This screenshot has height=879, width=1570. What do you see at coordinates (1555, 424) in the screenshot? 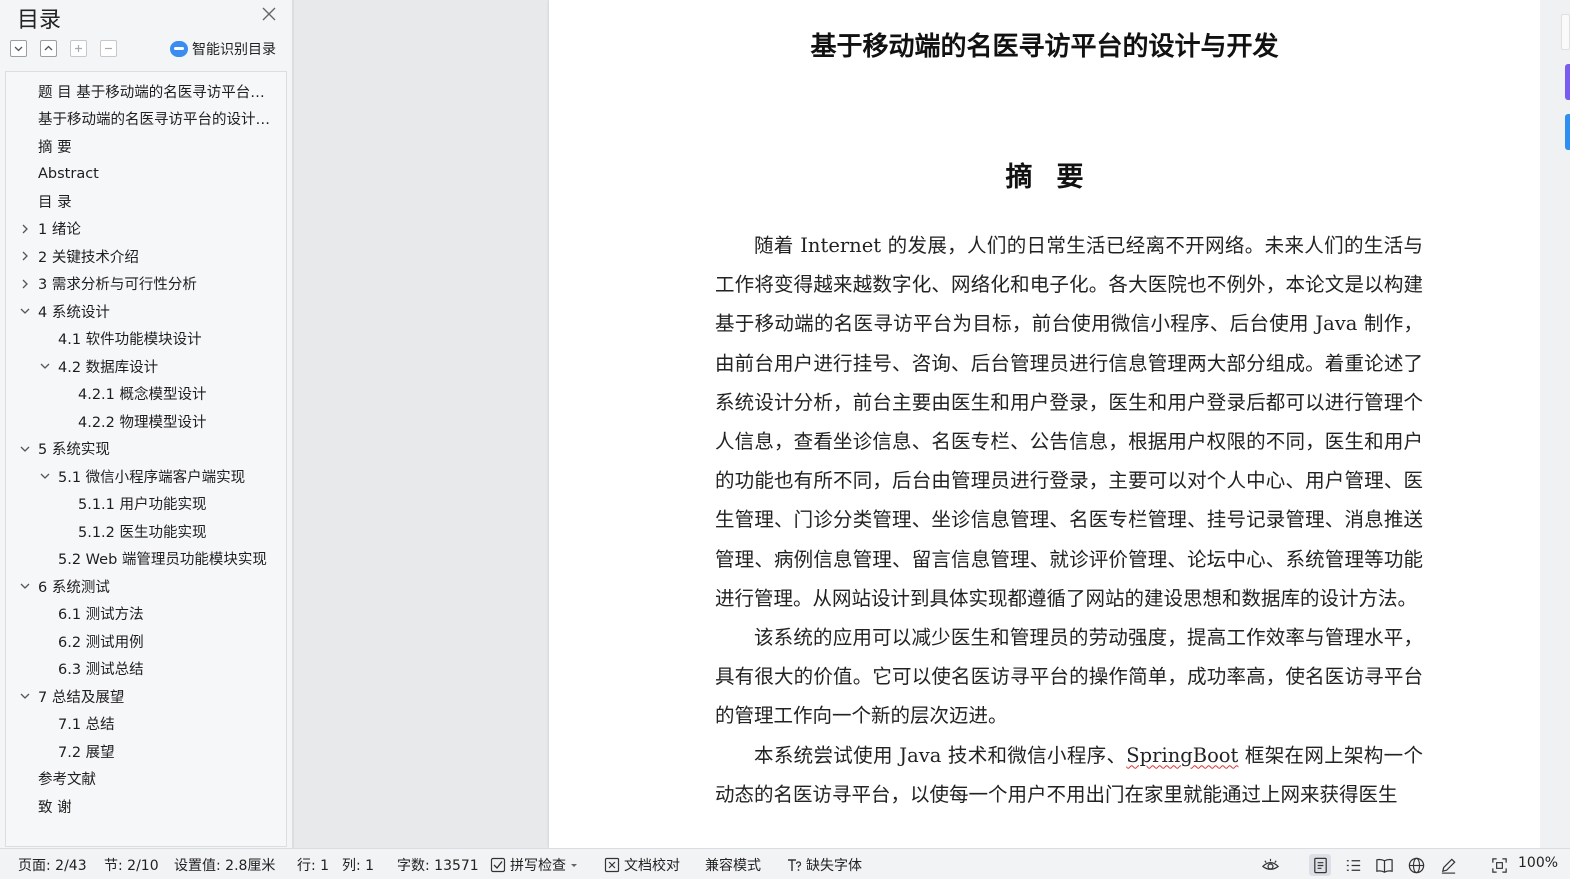
I see `right-side-strip` at bounding box center [1555, 424].